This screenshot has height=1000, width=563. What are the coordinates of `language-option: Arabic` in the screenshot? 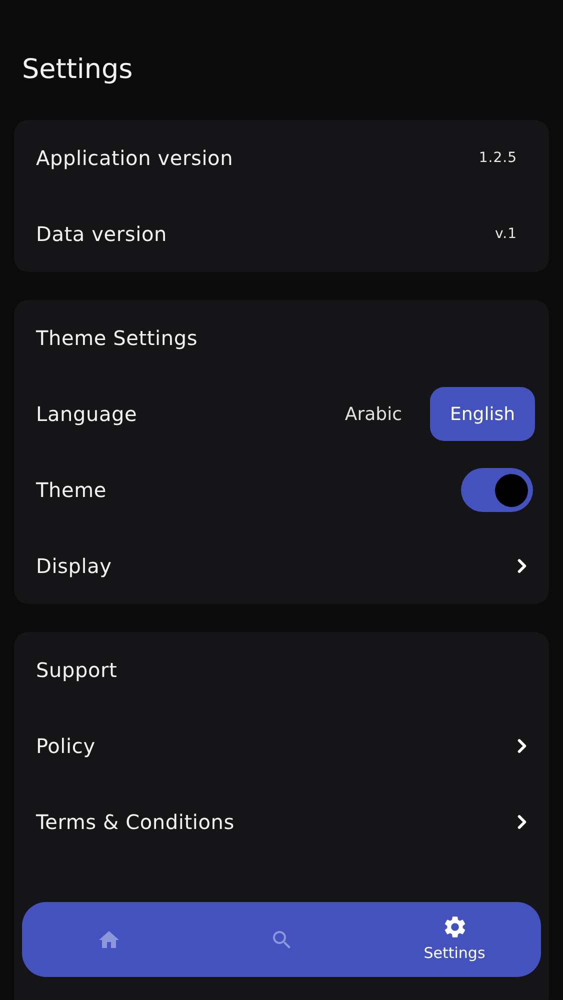 It's located at (373, 414).